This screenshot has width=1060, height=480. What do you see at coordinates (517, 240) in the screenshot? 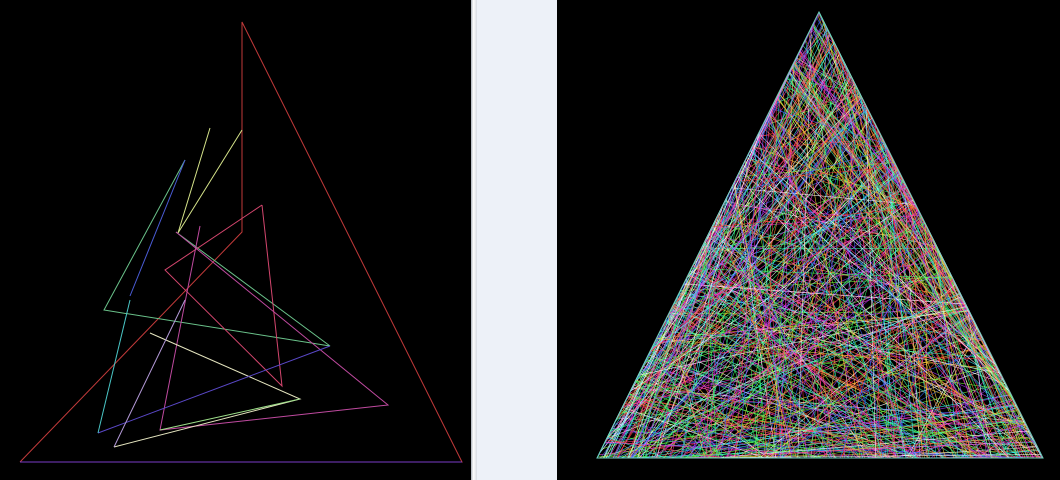
I see `separator-panel` at bounding box center [517, 240].